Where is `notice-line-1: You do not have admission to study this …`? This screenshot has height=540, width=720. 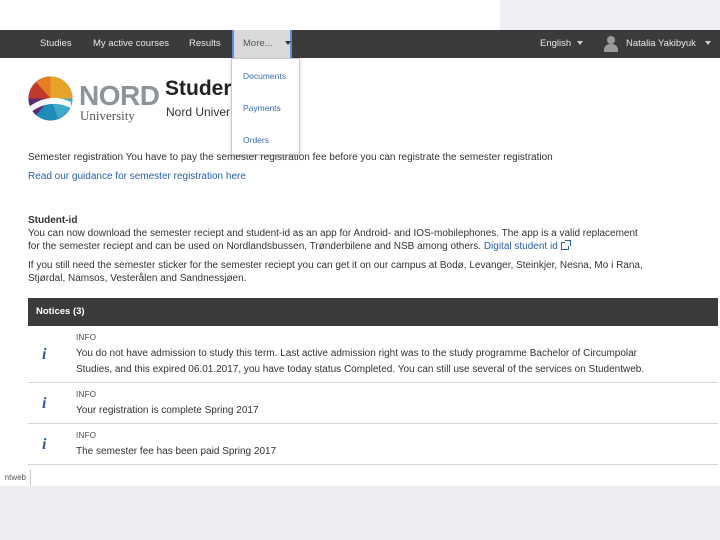
notice-line-1: You do not have admission to study this … is located at coordinates (357, 353).